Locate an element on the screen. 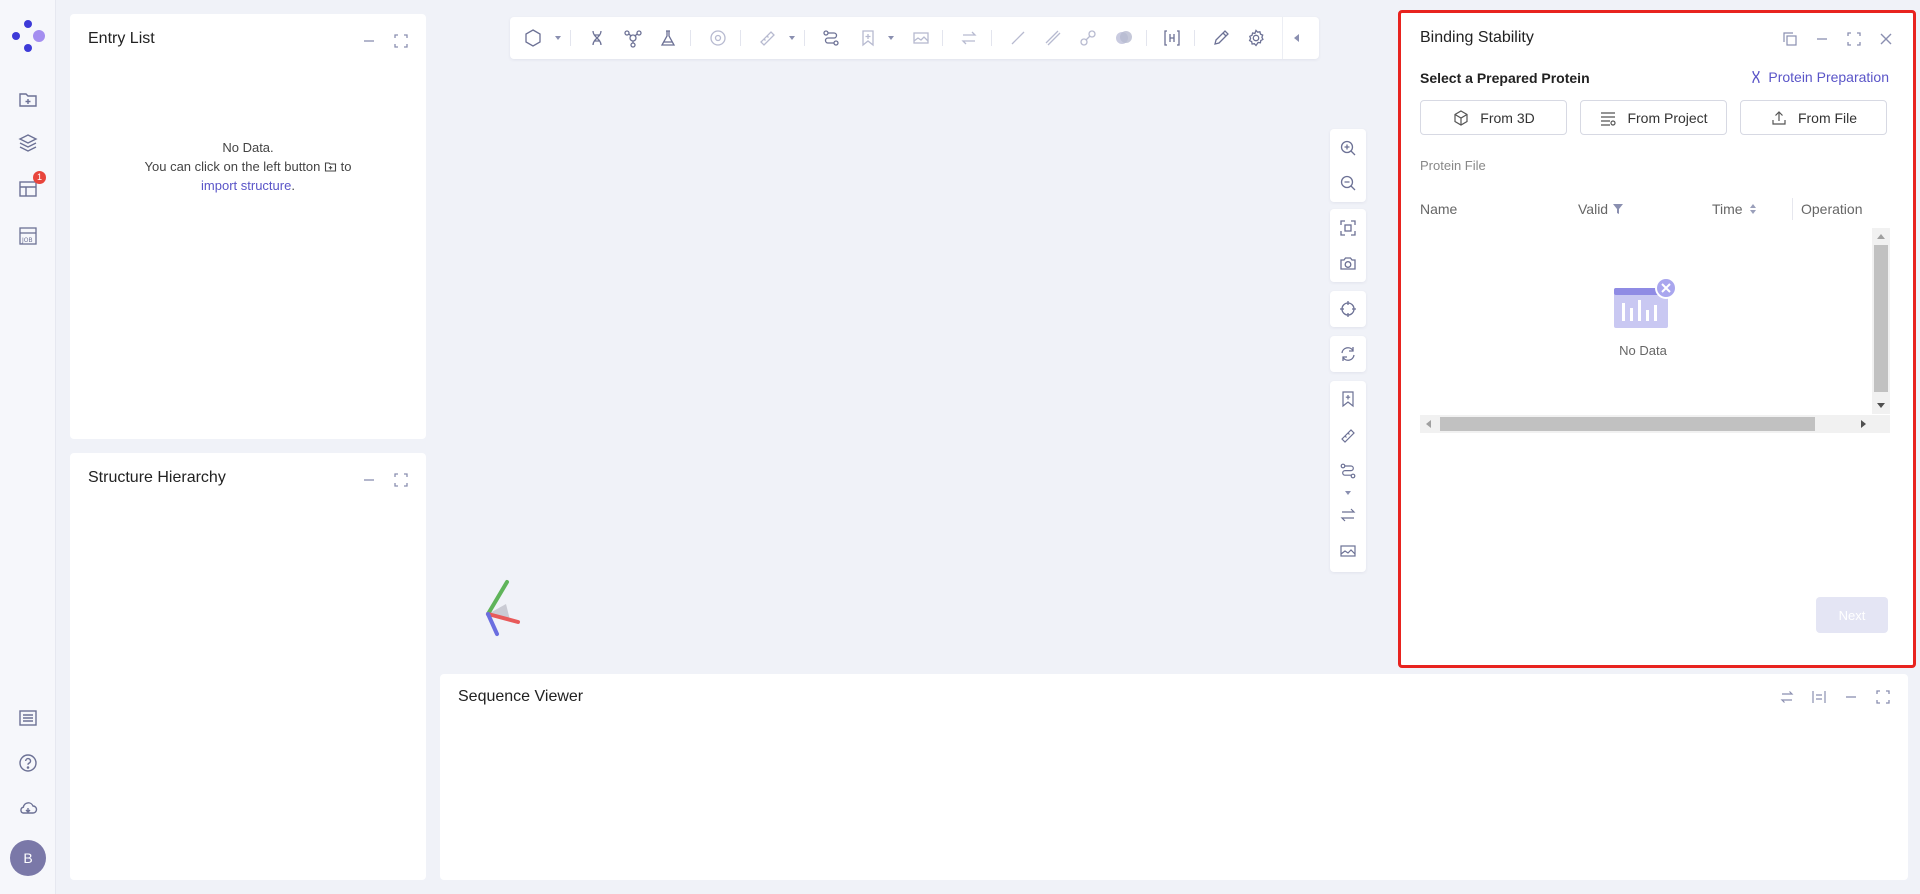 The height and width of the screenshot is (894, 1920). empty-text: No Data is located at coordinates (1643, 350).